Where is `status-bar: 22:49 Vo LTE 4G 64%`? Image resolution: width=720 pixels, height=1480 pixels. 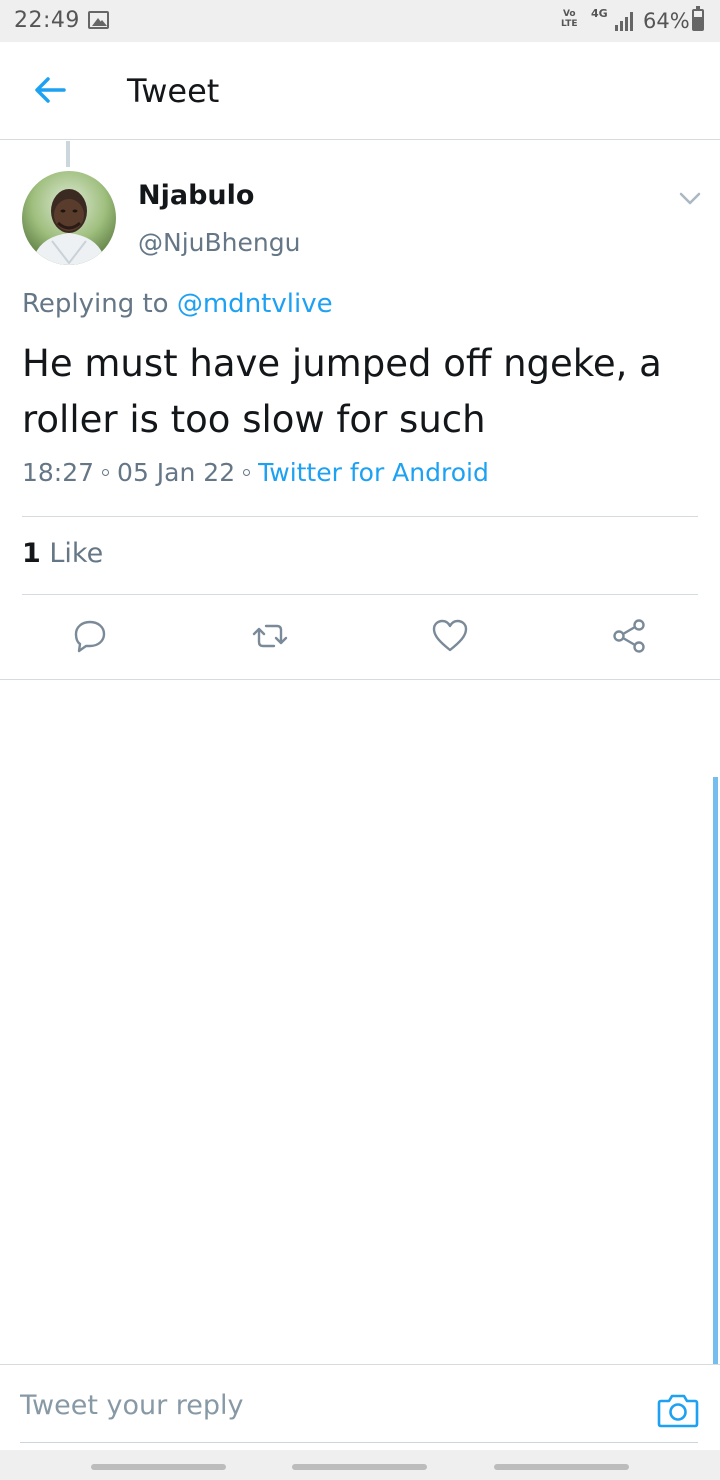
status-bar: 22:49 Vo LTE 4G 64% is located at coordinates (360, 21).